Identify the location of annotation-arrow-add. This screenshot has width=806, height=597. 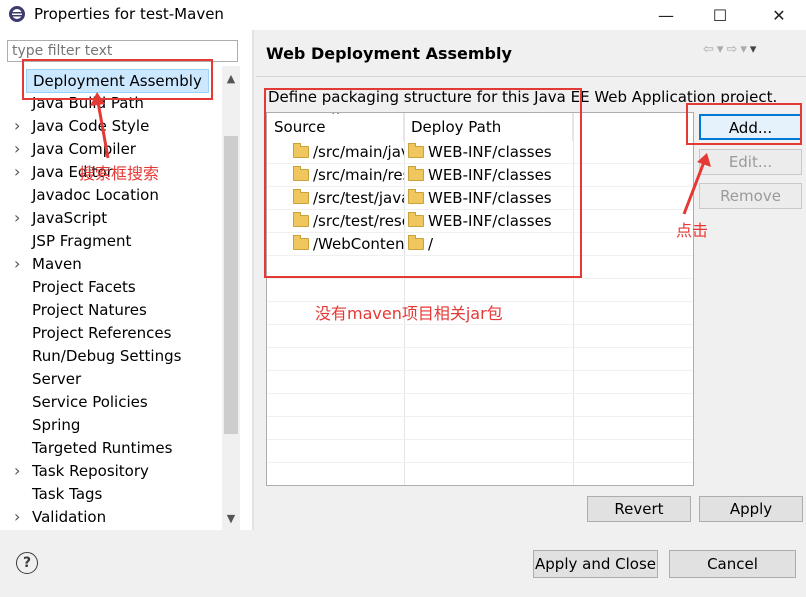
(694, 188).